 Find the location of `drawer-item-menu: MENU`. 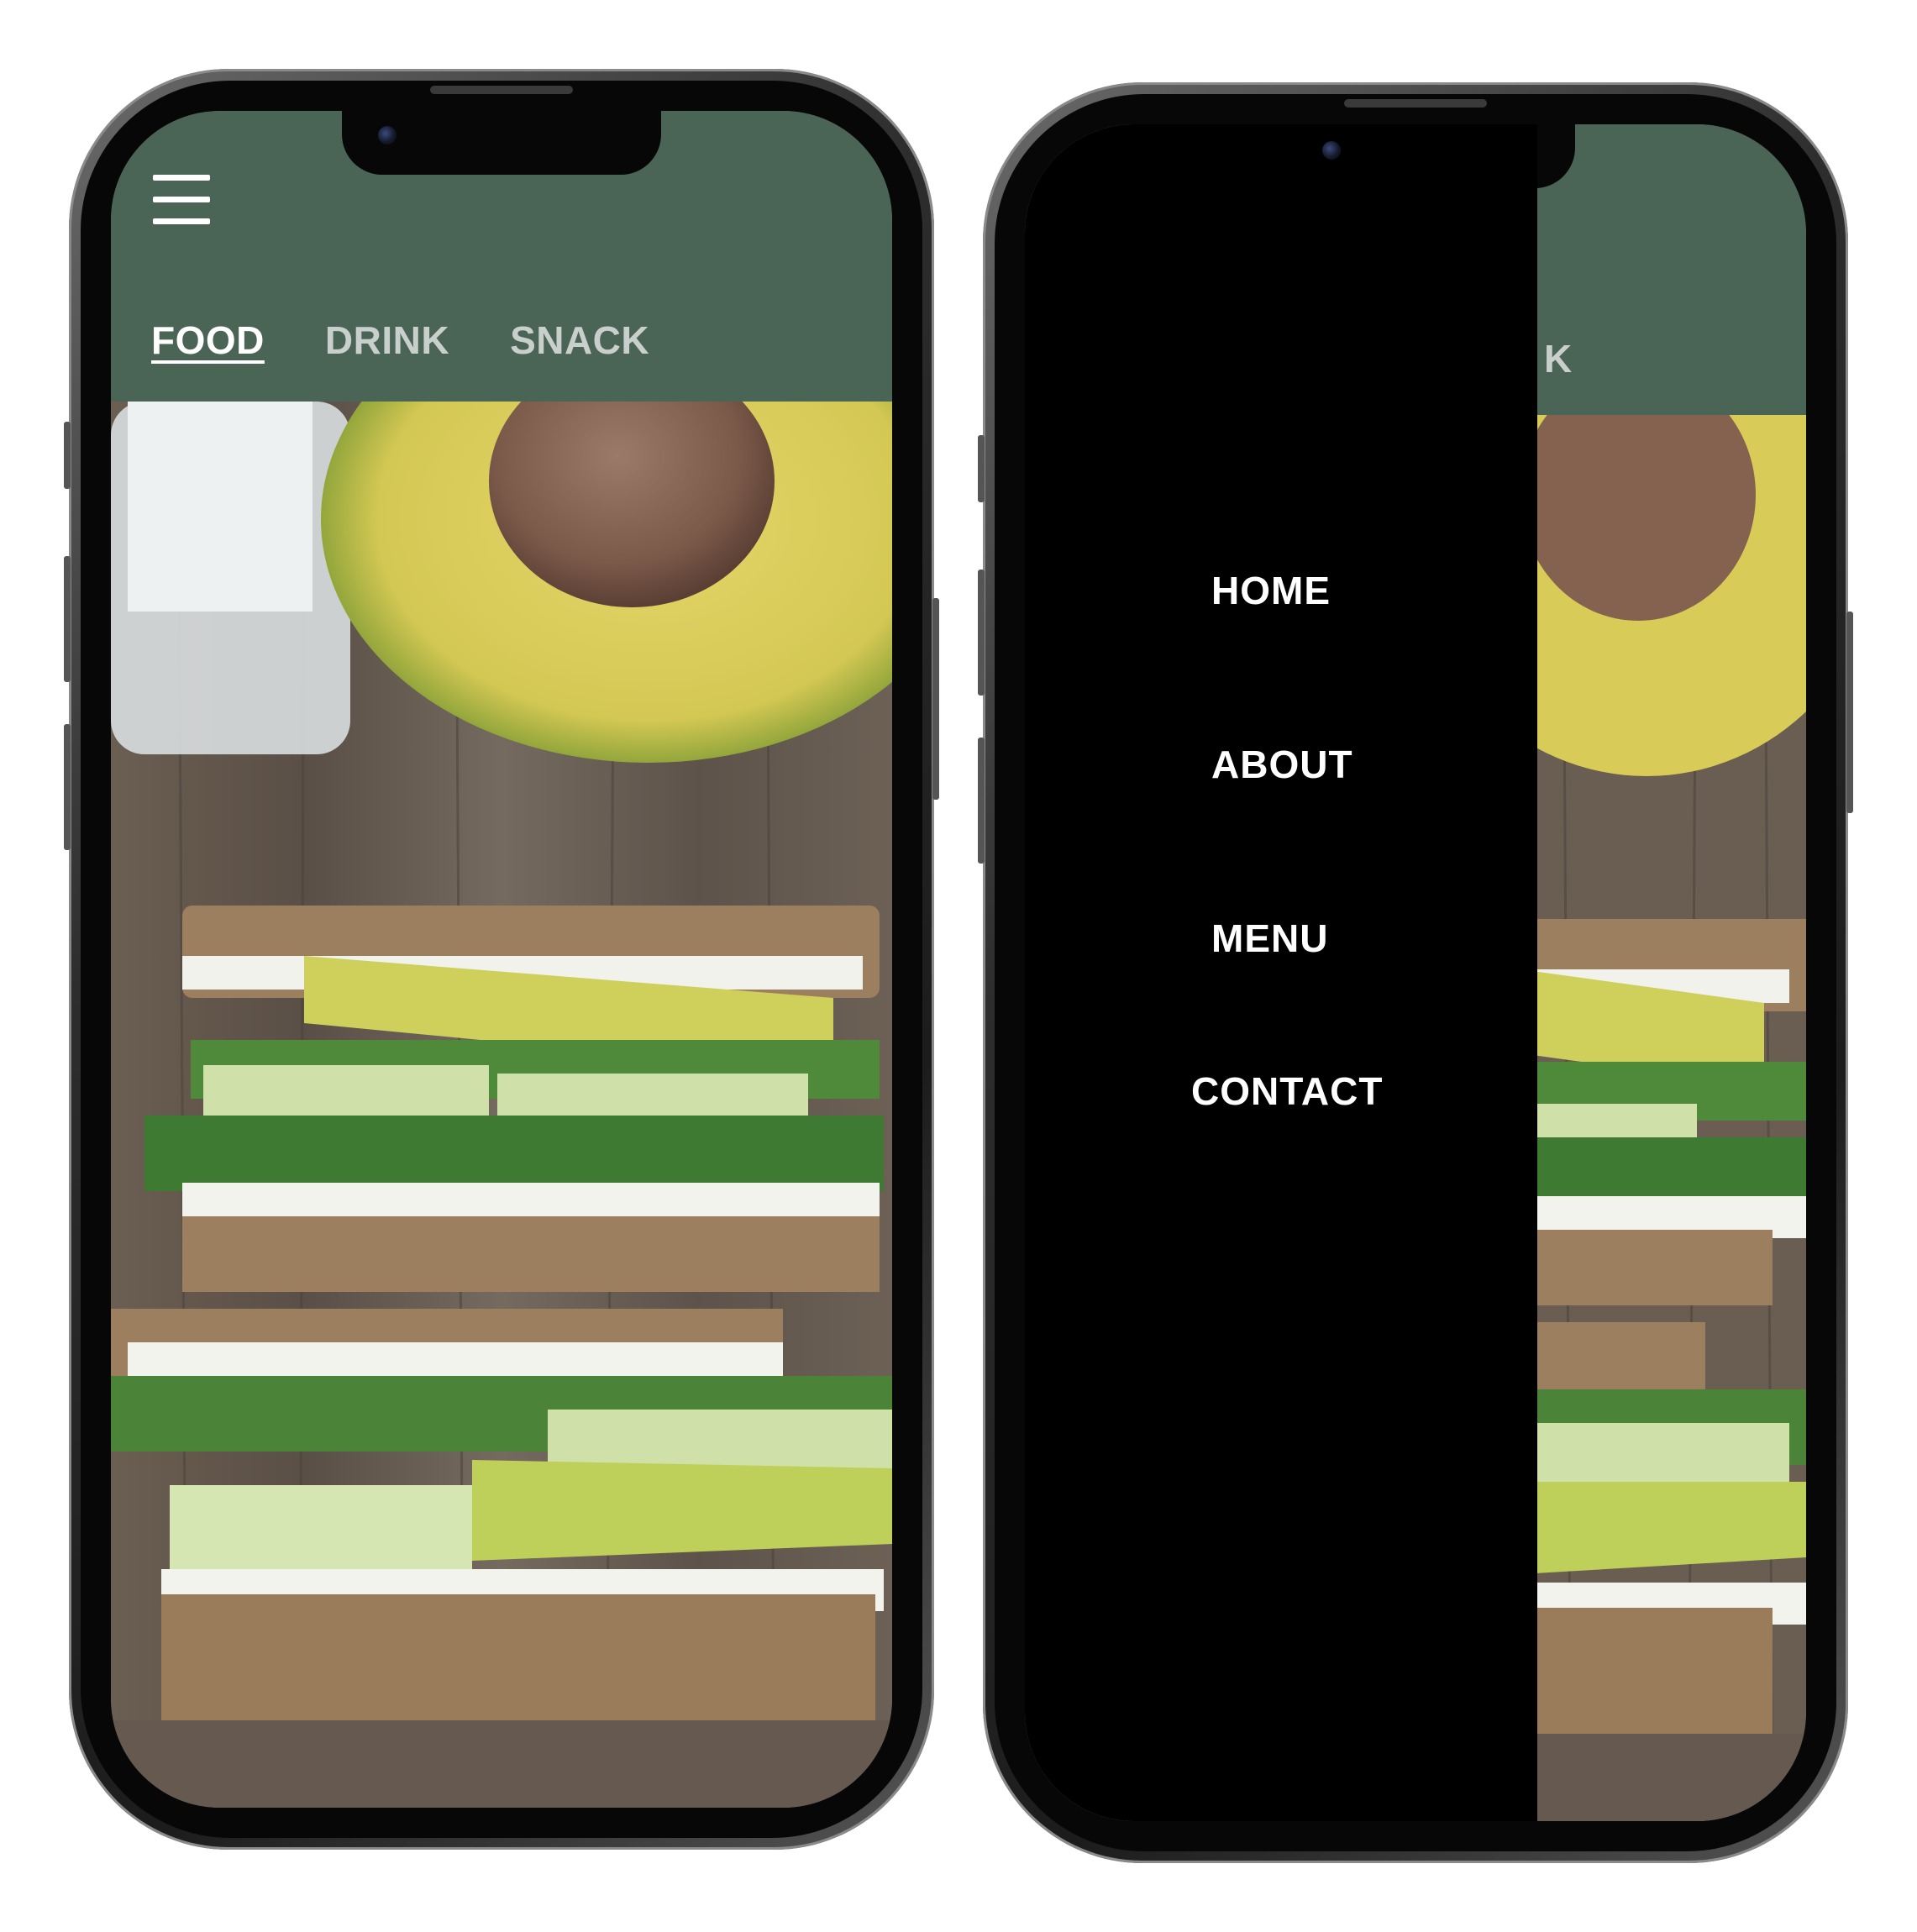

drawer-item-menu: MENU is located at coordinates (1269, 938).